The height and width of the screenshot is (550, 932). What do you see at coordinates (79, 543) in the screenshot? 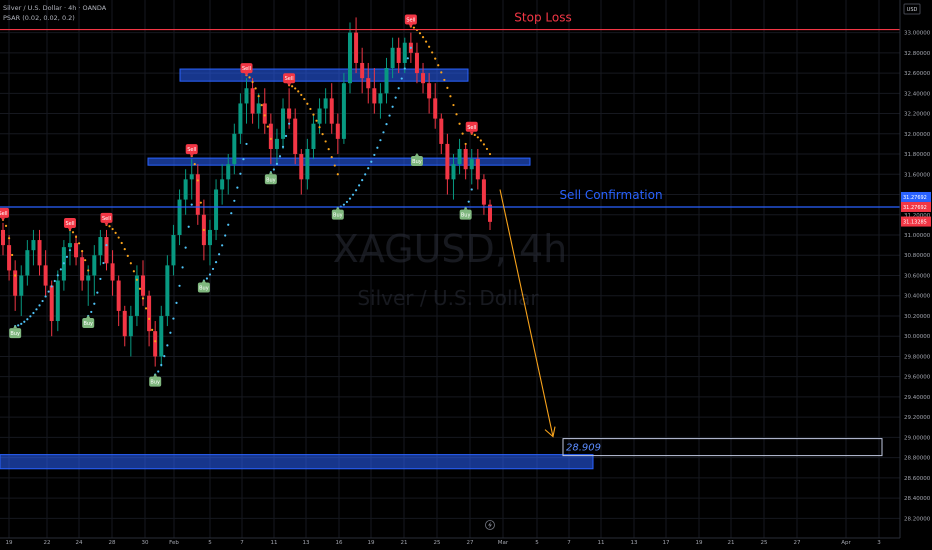
I see `x-tick-label: 24` at bounding box center [79, 543].